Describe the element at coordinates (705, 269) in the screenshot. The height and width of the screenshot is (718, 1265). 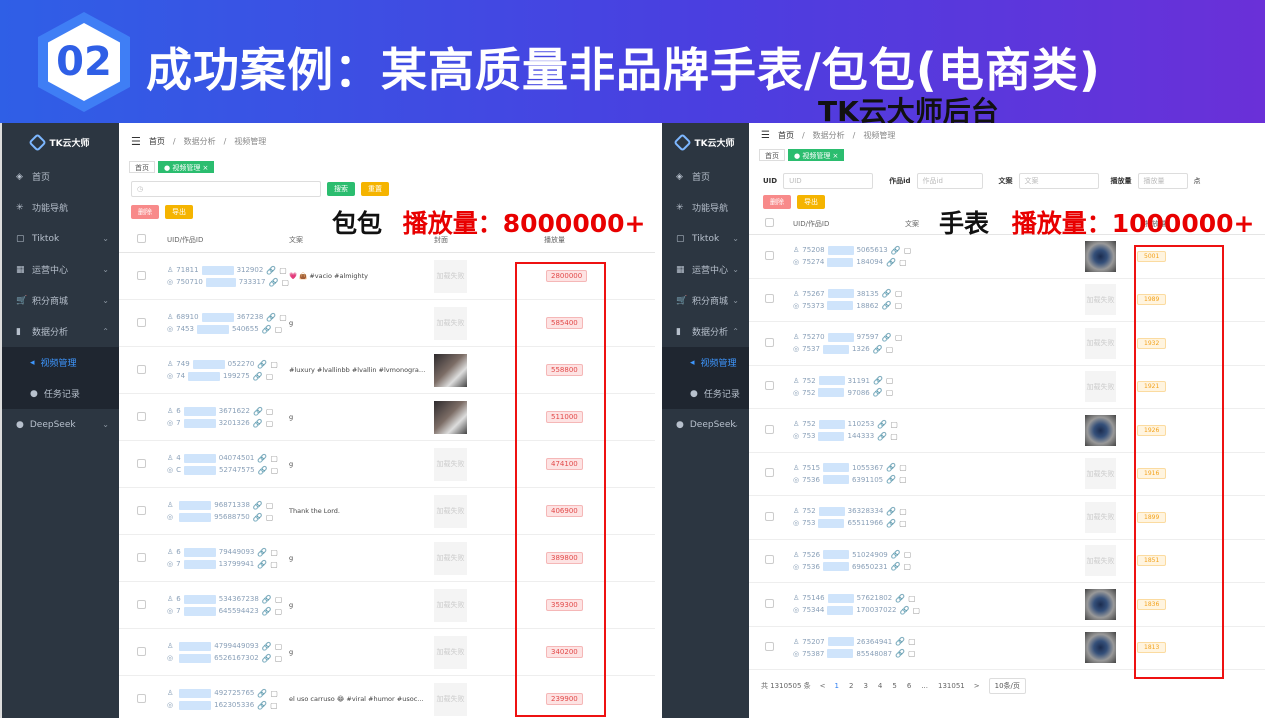
I see `sidebar-item-3: ▦ 运营中心 ⌄` at that location.